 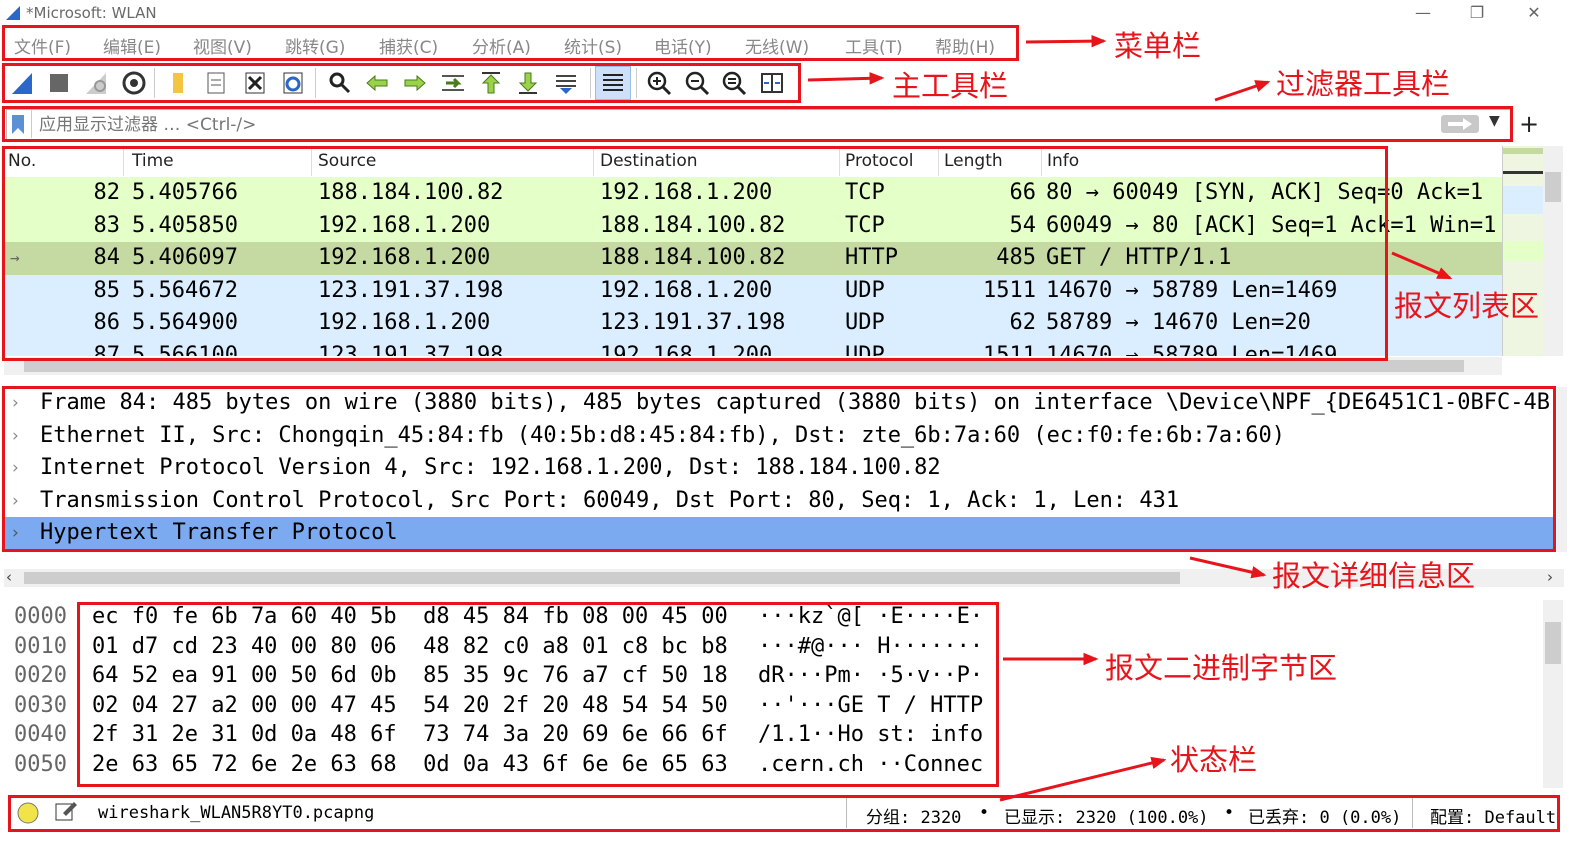 I want to click on arrow-filter, so click(x=1242, y=91).